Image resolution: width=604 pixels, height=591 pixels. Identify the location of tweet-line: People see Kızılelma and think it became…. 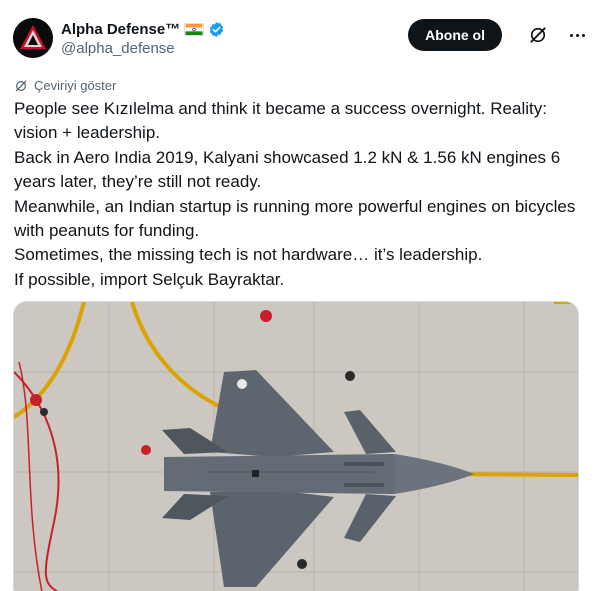
(280, 121).